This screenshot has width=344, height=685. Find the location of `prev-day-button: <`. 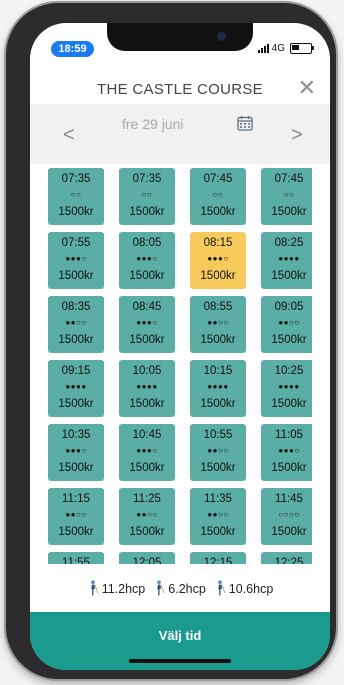

prev-day-button: < is located at coordinates (69, 135).